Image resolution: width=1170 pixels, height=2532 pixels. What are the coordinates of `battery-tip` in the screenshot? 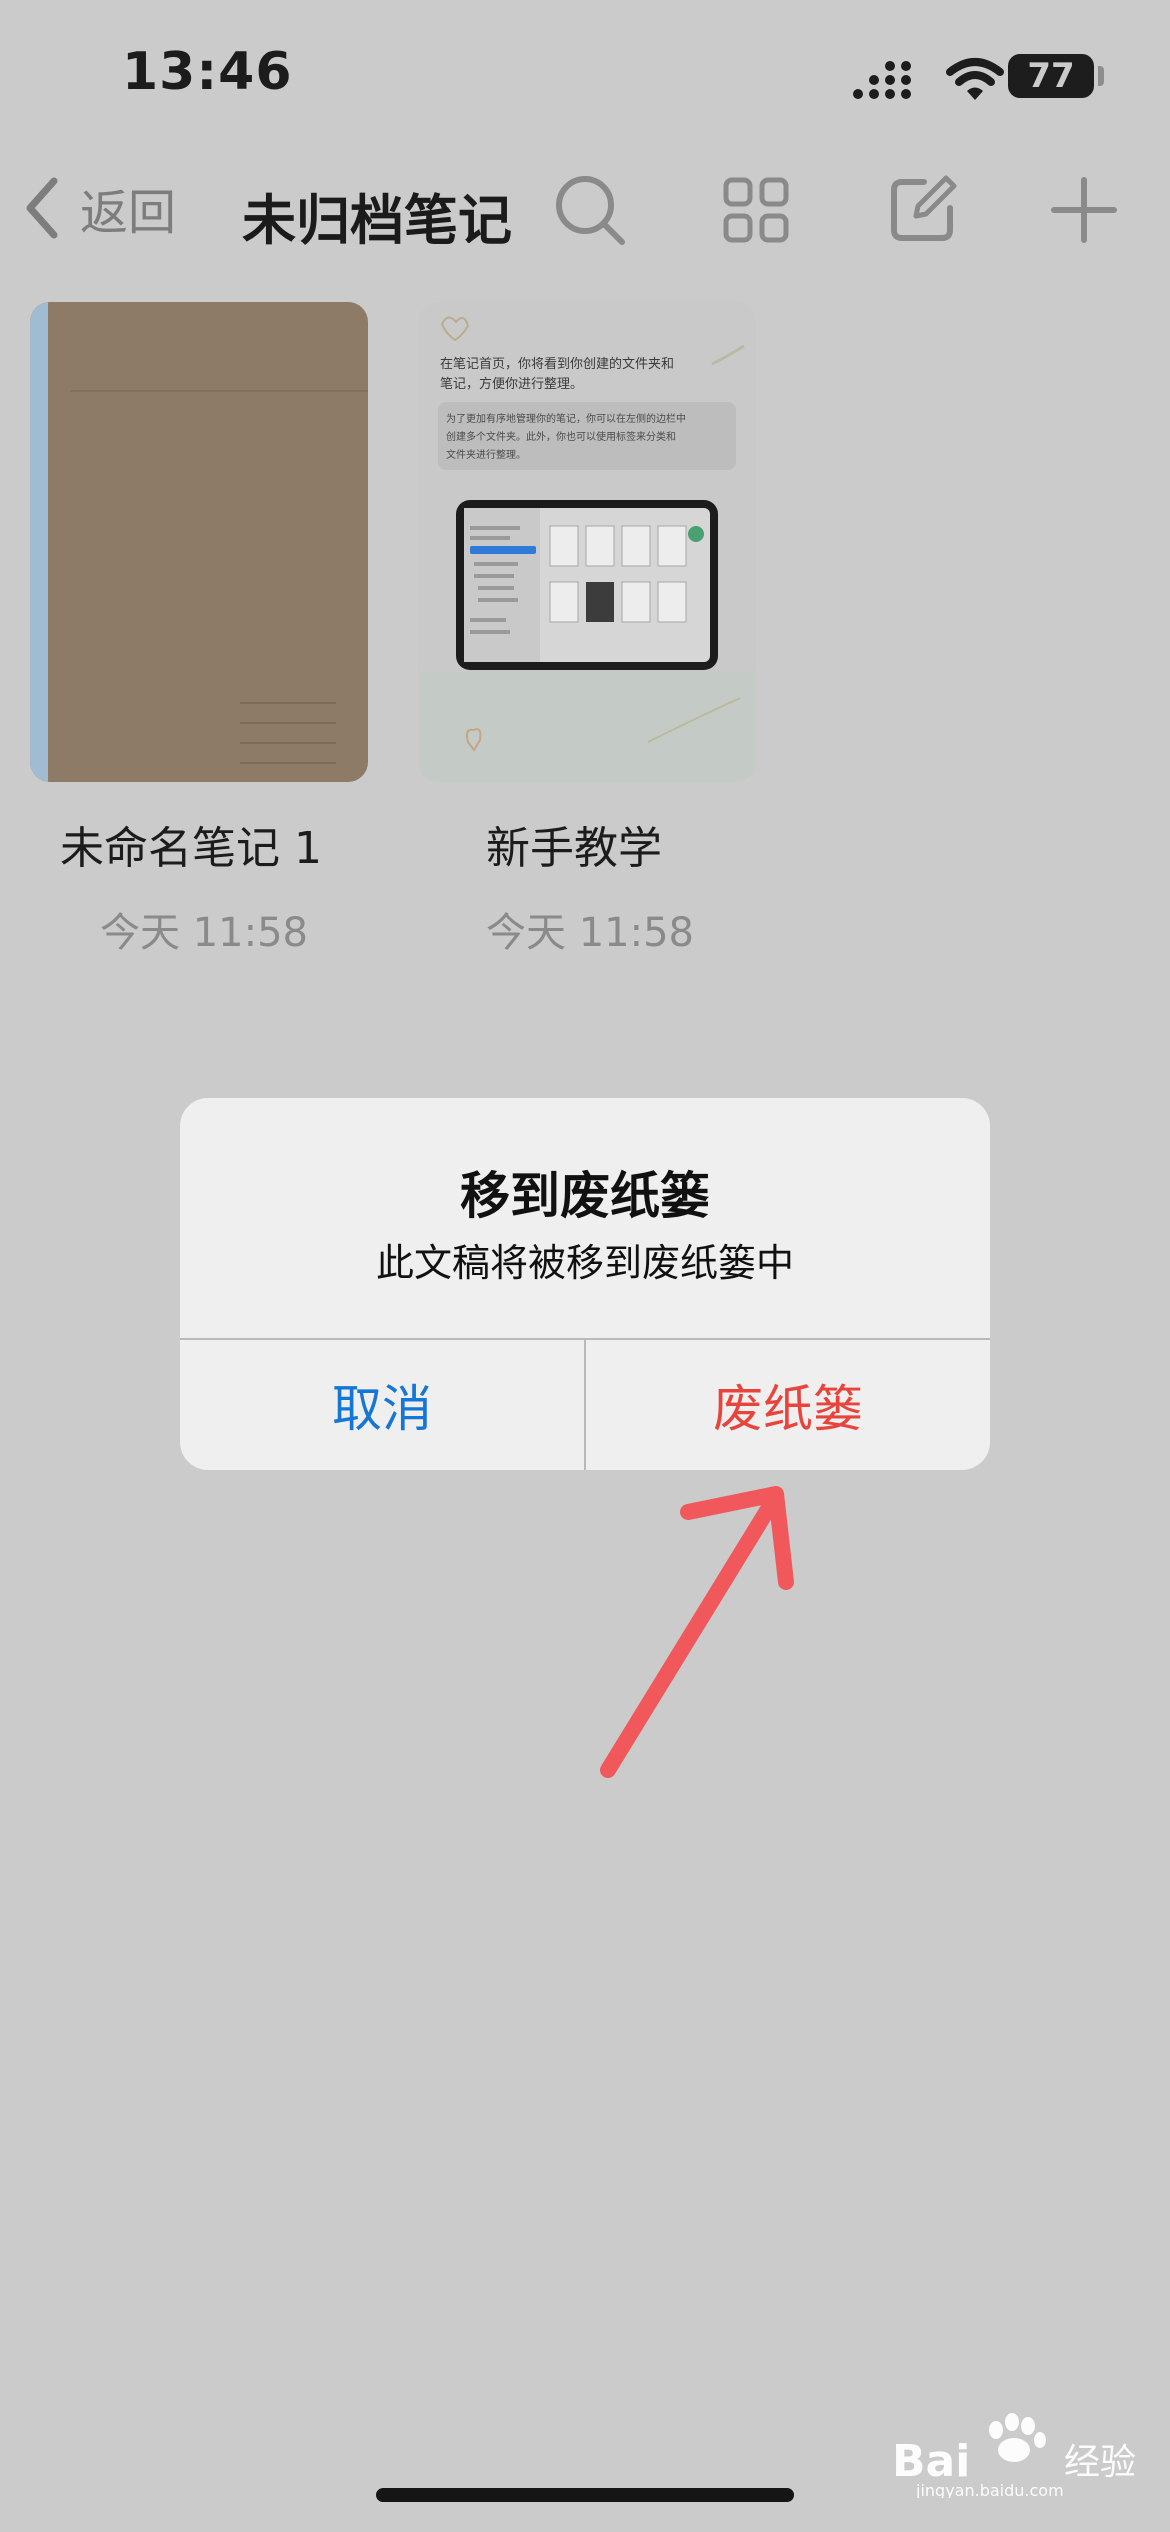 It's located at (1101, 76).